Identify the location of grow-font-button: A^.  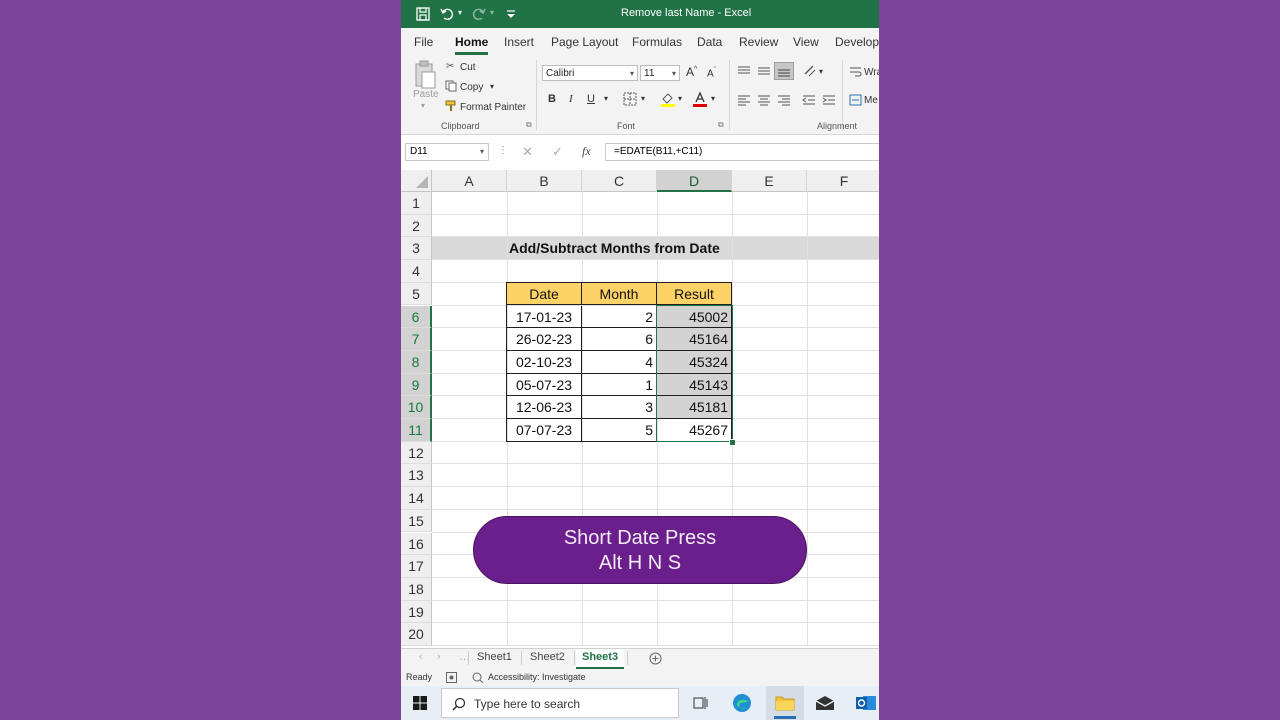
(691, 72).